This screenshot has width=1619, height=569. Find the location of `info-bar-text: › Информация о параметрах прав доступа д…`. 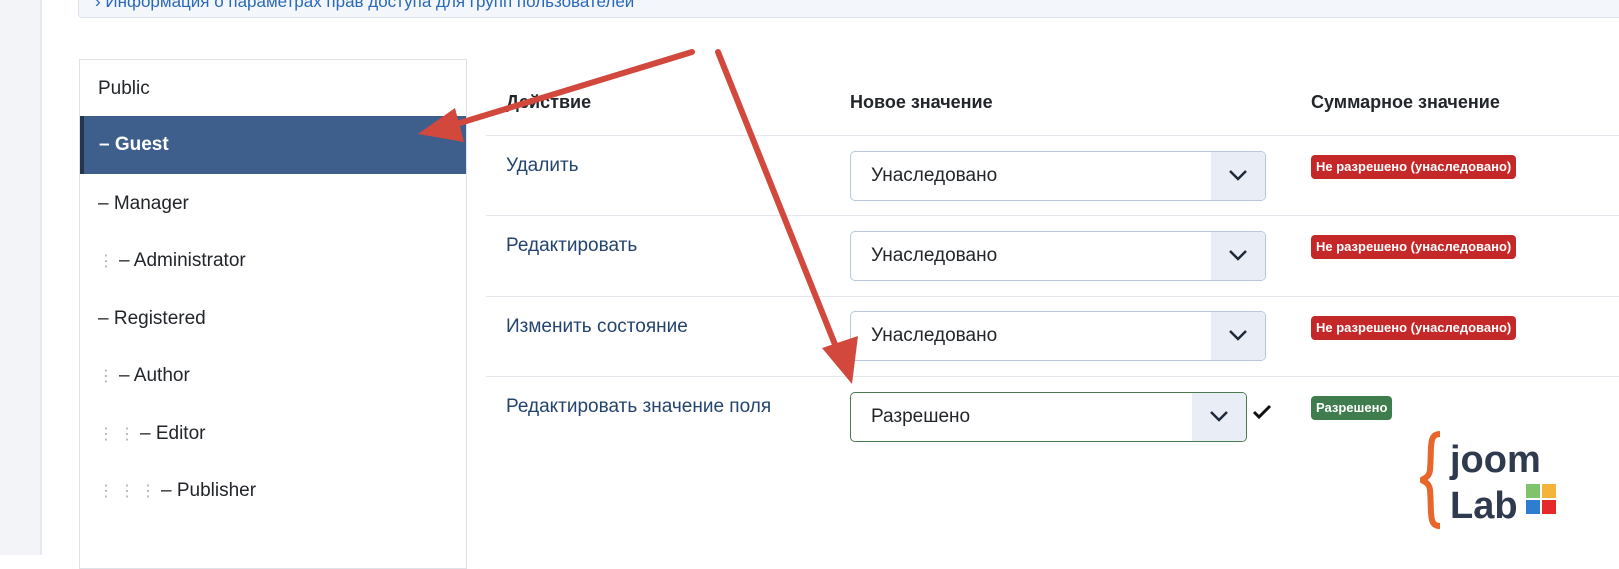

info-bar-text: › Информация о параметрах прав доступа д… is located at coordinates (365, 5).